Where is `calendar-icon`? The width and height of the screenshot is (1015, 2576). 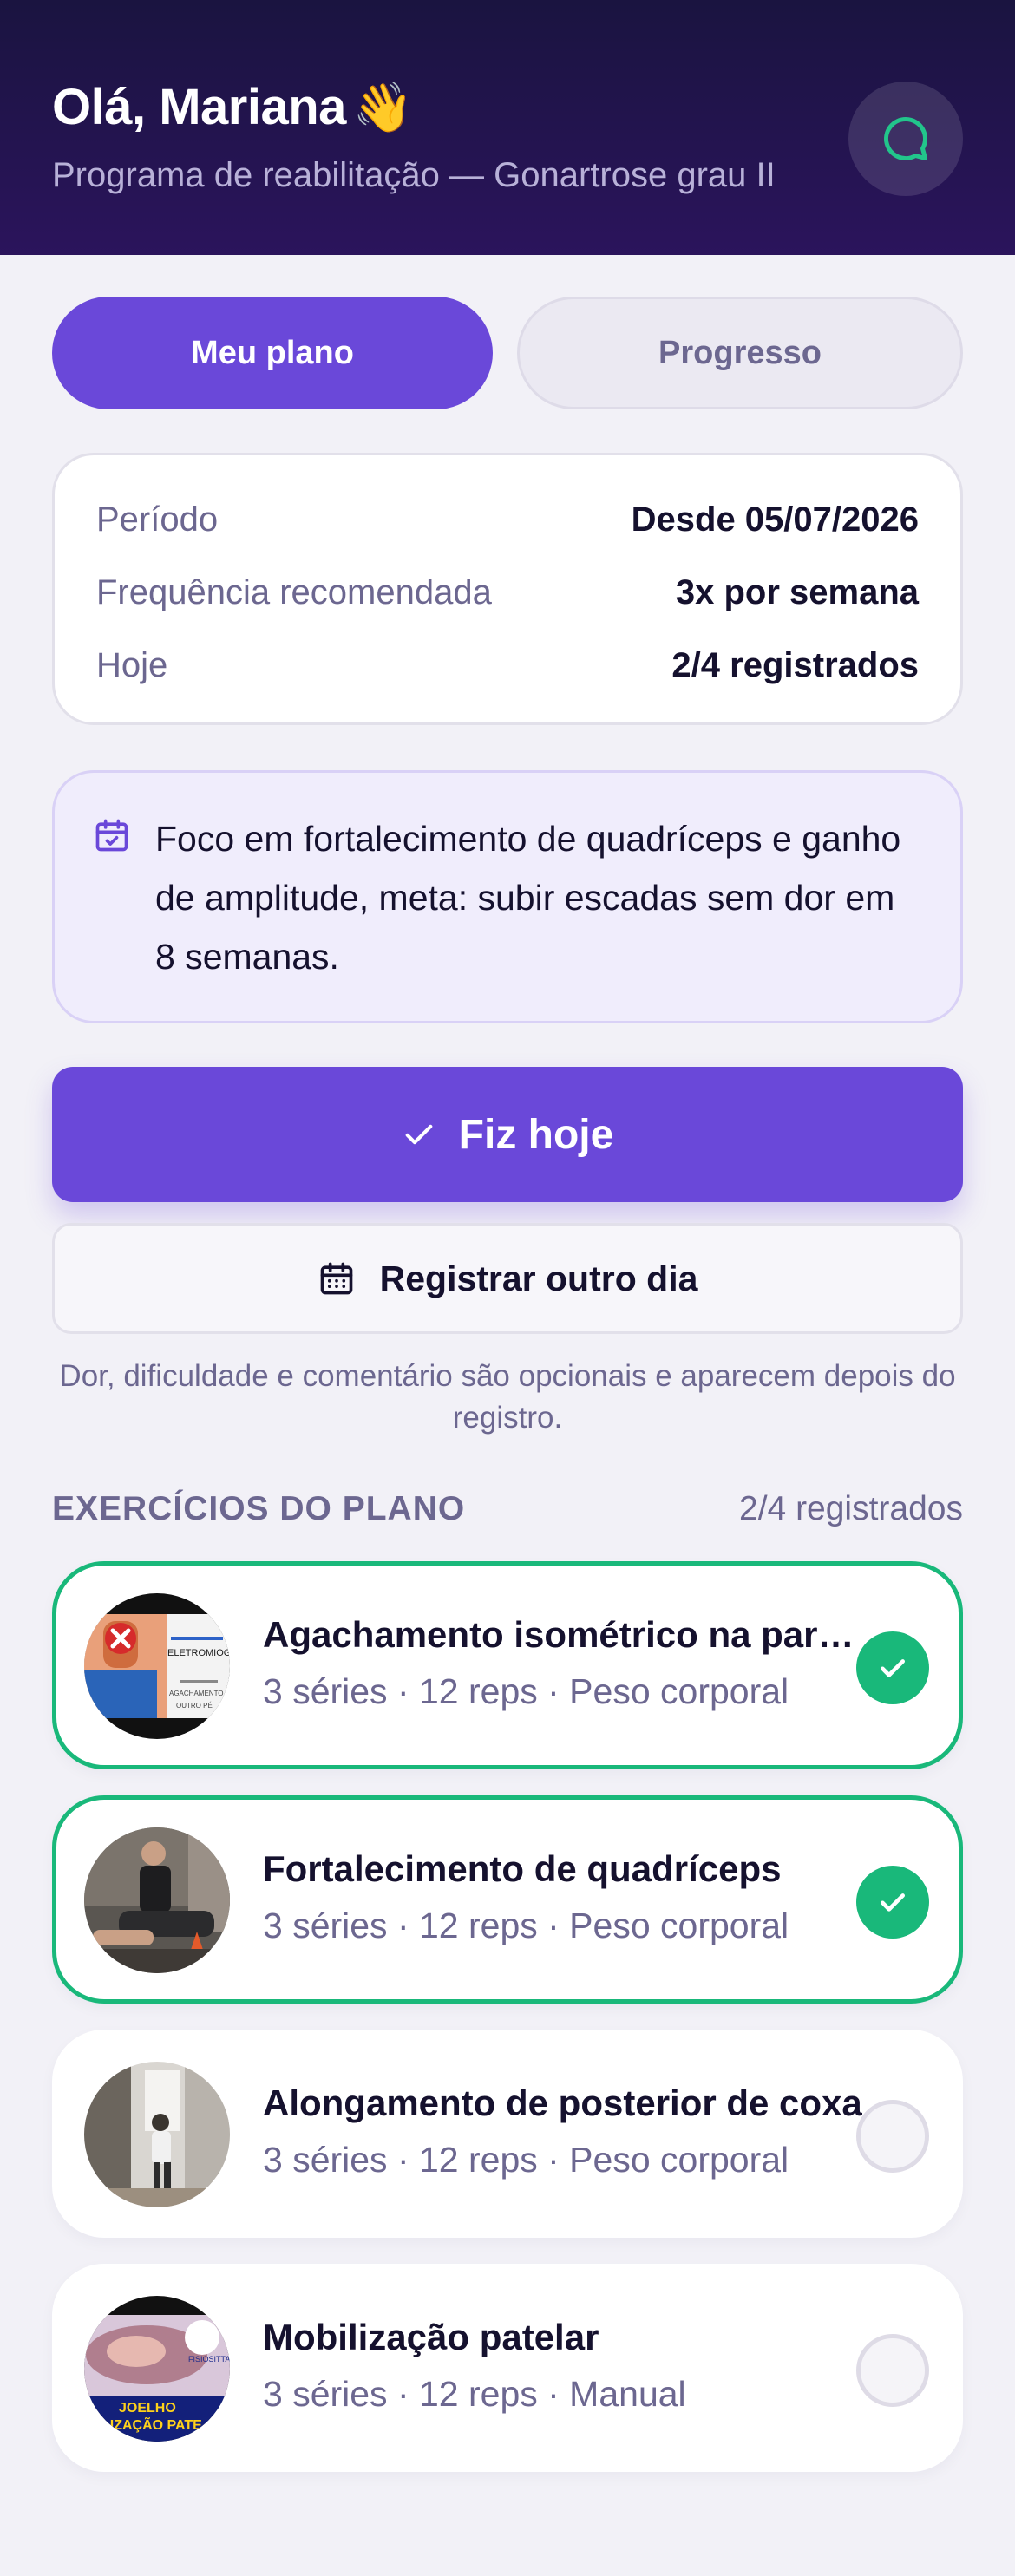 calendar-icon is located at coordinates (336, 1278).